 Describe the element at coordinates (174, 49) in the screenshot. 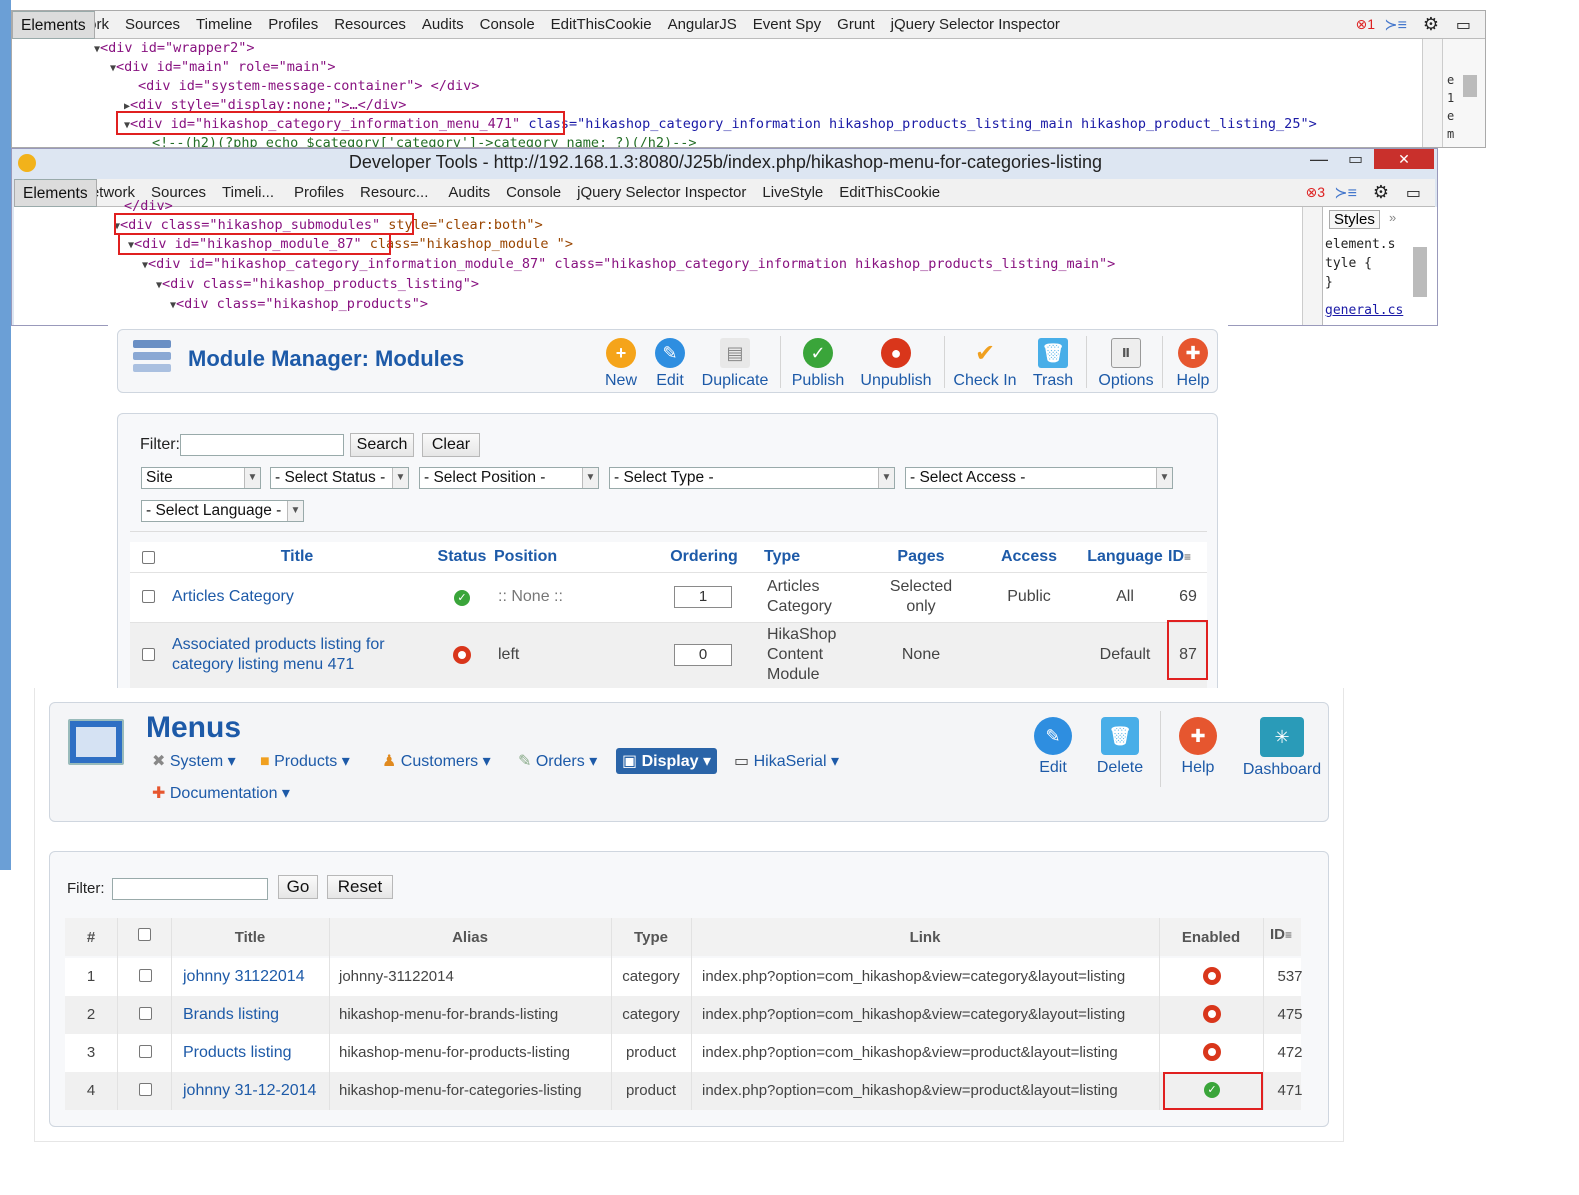

I see `dom-line: ▼<div id="wrapper2">` at that location.